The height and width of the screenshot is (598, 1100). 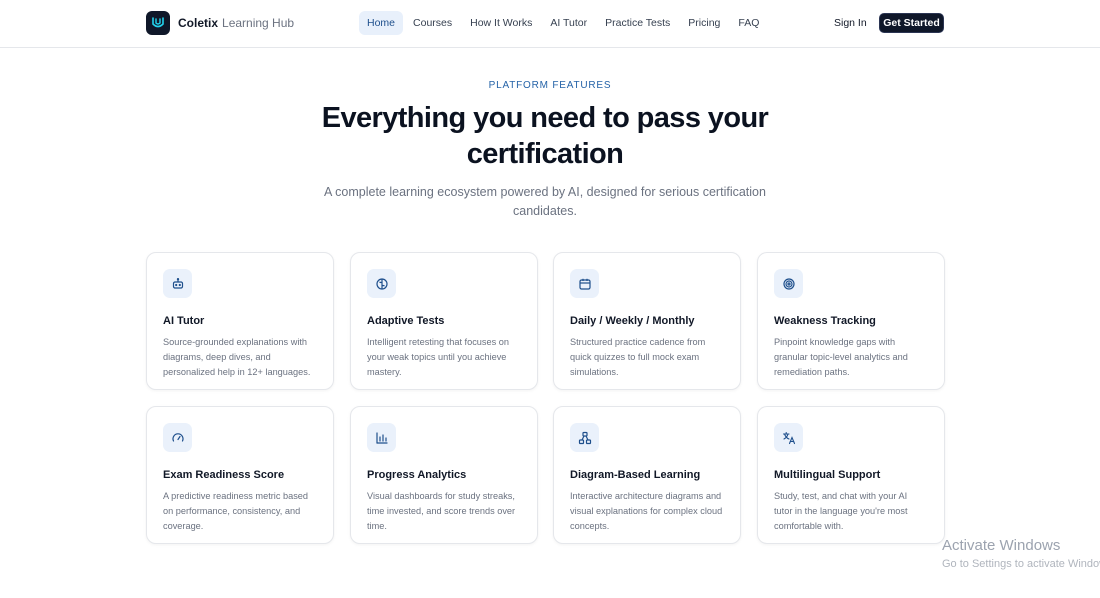 What do you see at coordinates (381, 283) in the screenshot?
I see `brain-icon` at bounding box center [381, 283].